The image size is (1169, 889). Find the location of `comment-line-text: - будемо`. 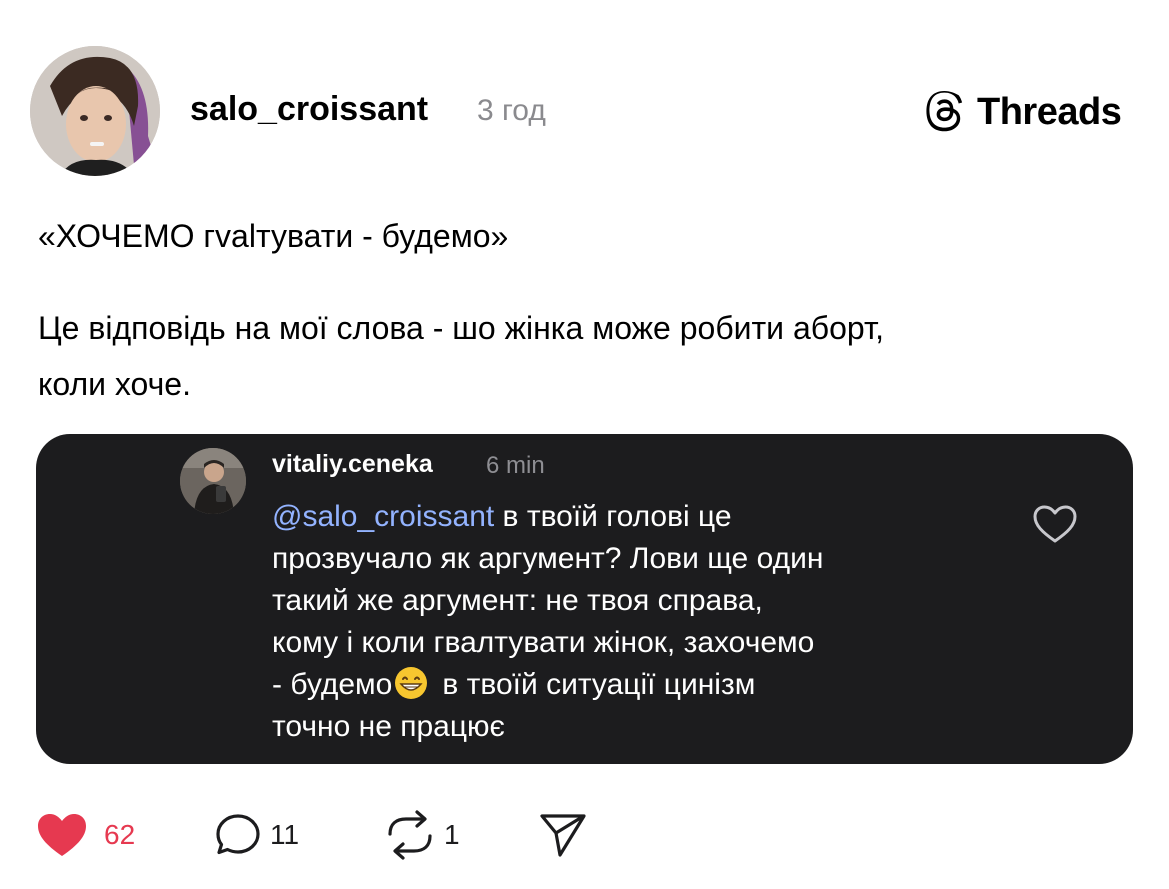

comment-line-text: - будемо is located at coordinates (332, 684).